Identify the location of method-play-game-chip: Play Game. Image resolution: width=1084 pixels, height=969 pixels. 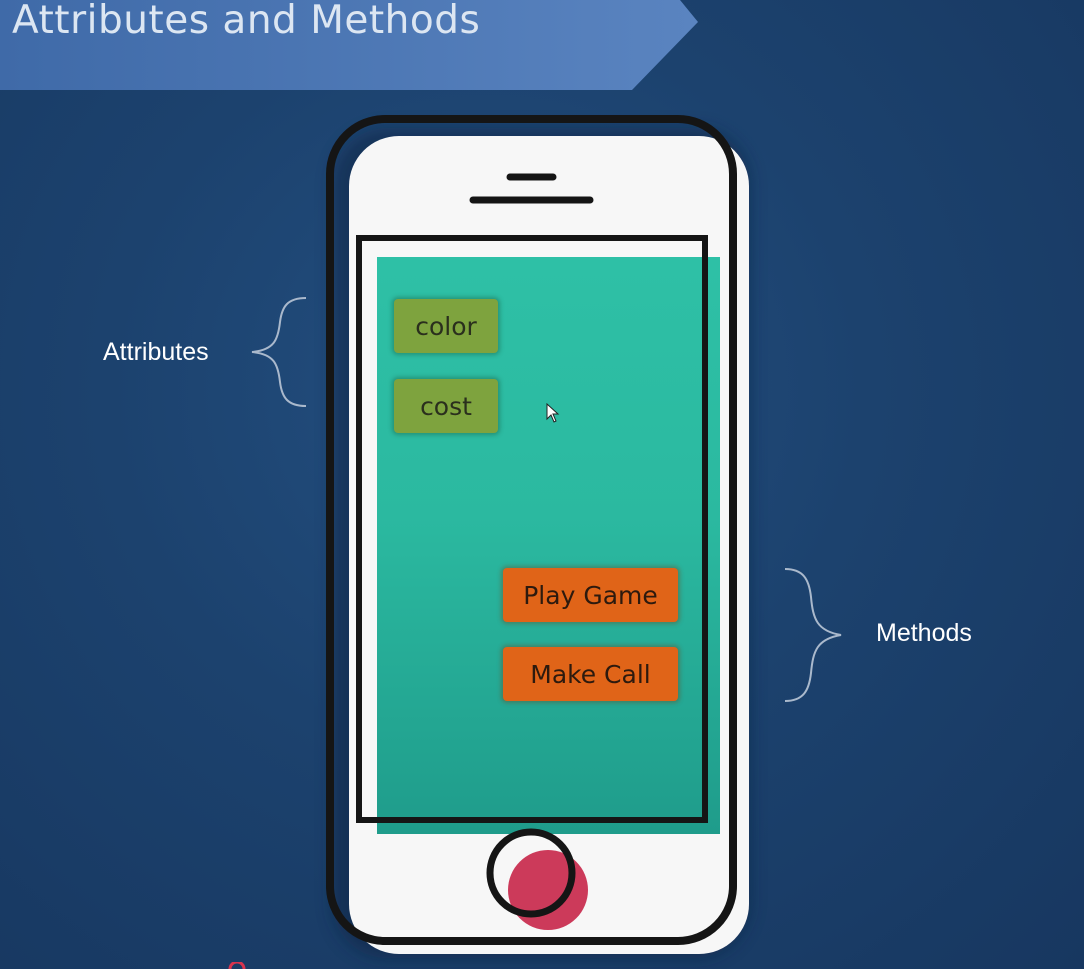
(590, 595).